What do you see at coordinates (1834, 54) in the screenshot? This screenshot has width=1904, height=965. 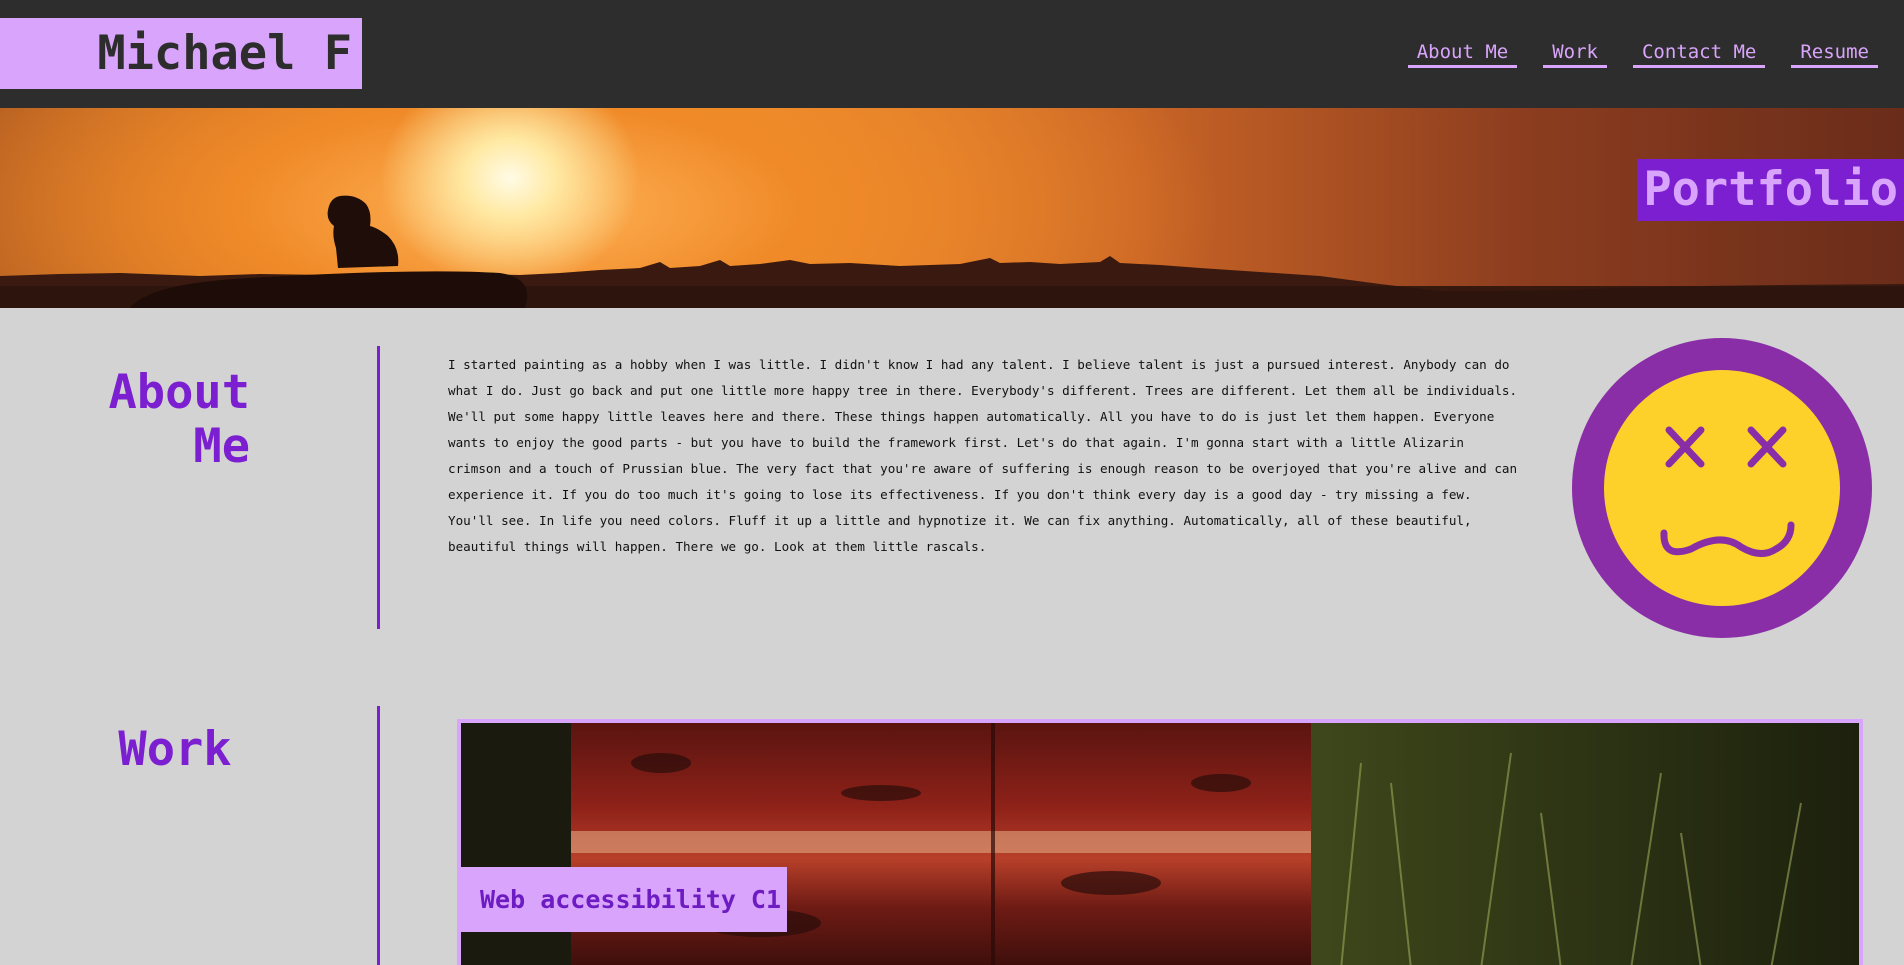 I see `nav-link-resume: Resume` at bounding box center [1834, 54].